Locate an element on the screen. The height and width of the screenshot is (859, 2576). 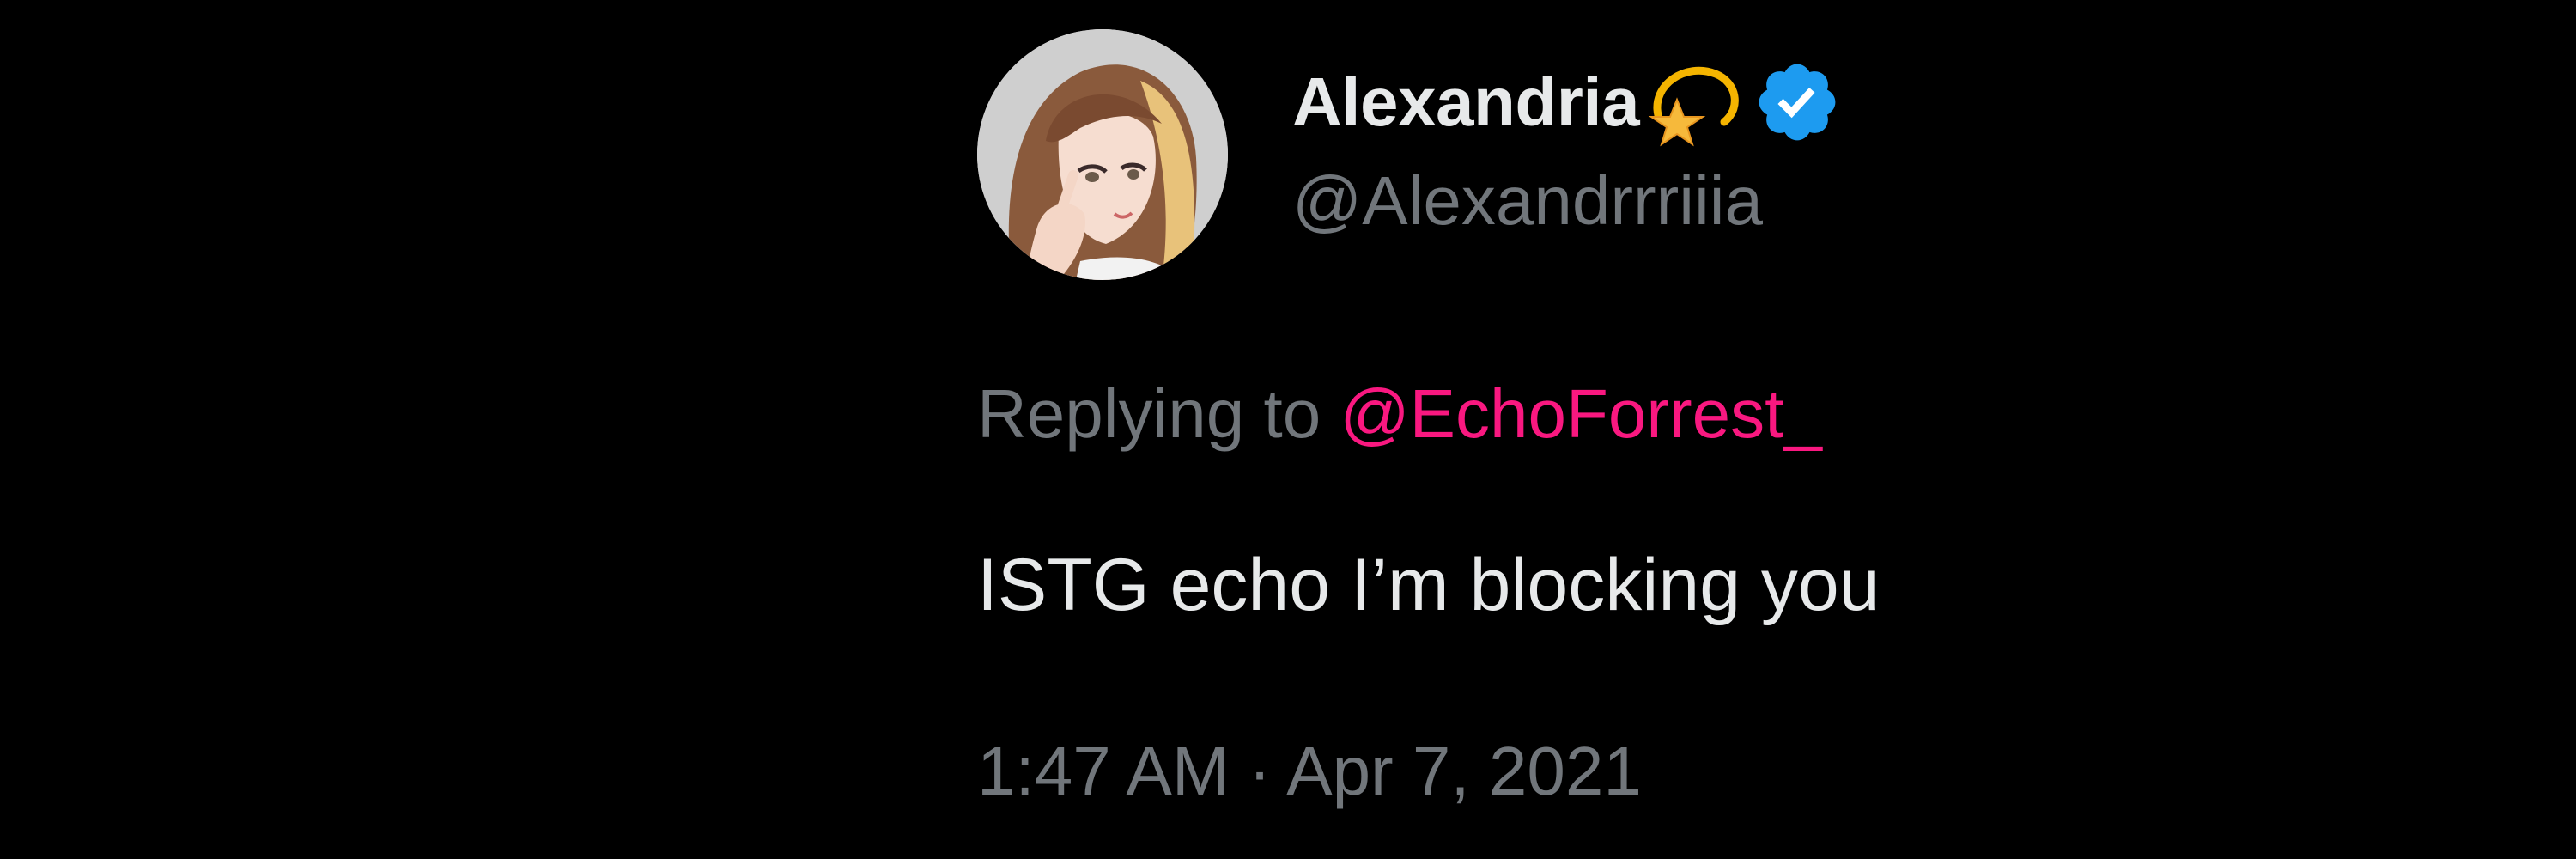
tweet-time-link: 1:47 AM is located at coordinates (1103, 771).